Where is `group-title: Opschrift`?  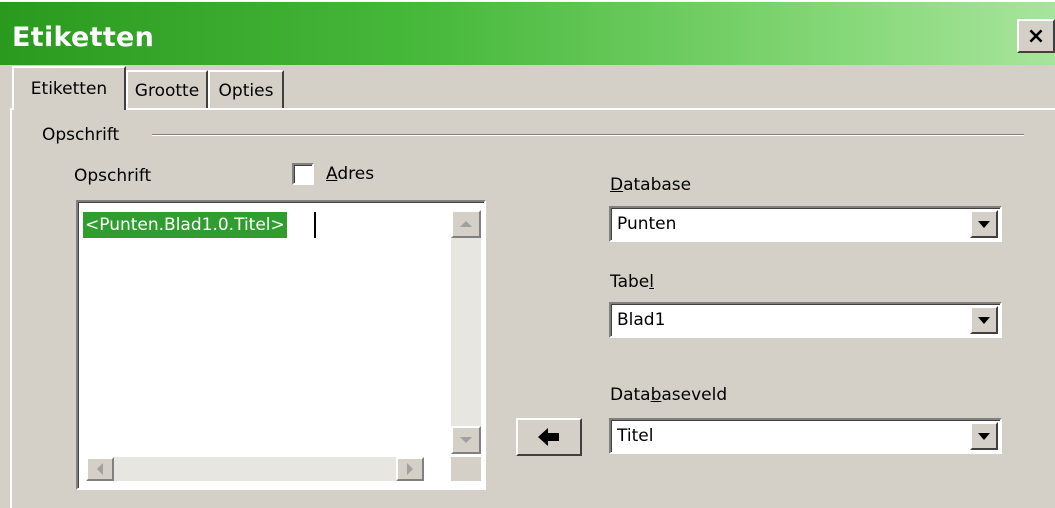 group-title: Opschrift is located at coordinates (84, 135).